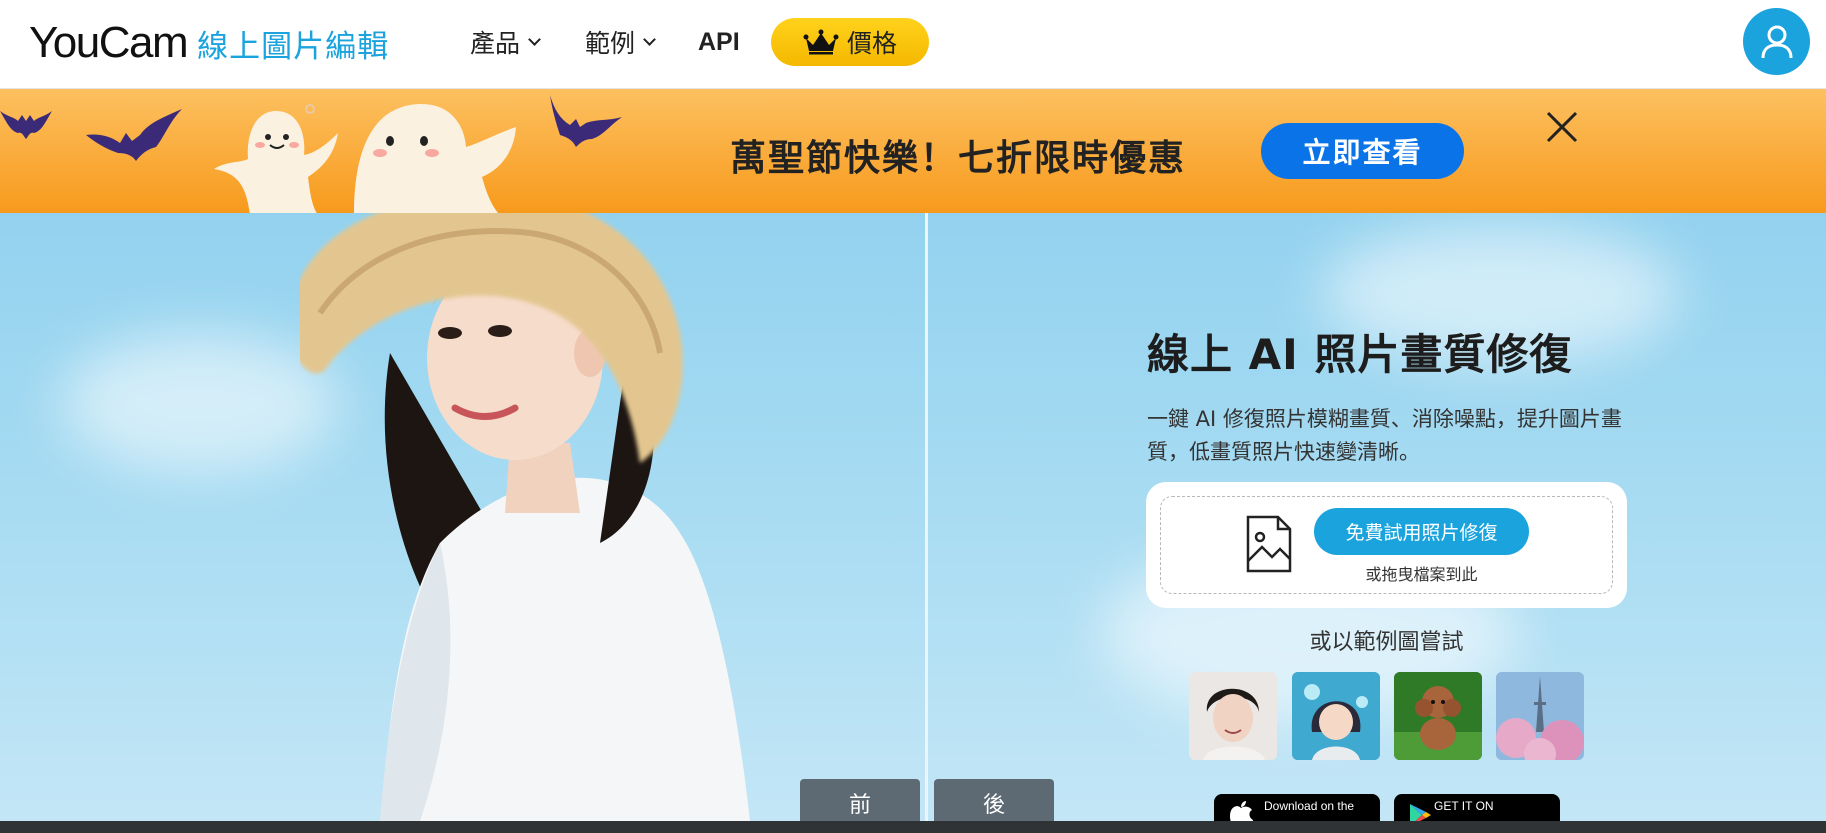 The height and width of the screenshot is (833, 1826). I want to click on app-store-badge: Download on the, so click(1297, 807).